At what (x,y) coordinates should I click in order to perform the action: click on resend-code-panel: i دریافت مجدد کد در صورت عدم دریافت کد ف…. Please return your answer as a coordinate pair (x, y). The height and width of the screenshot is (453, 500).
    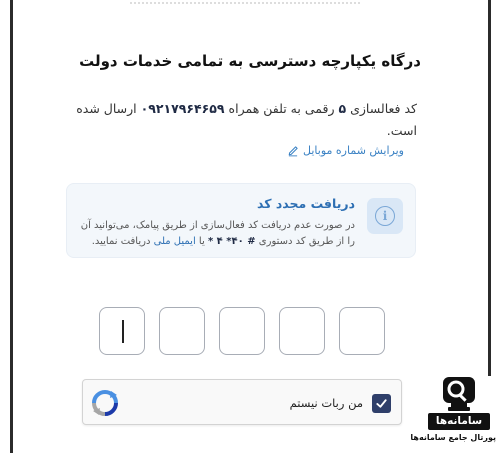
    Looking at the image, I should click on (241, 220).